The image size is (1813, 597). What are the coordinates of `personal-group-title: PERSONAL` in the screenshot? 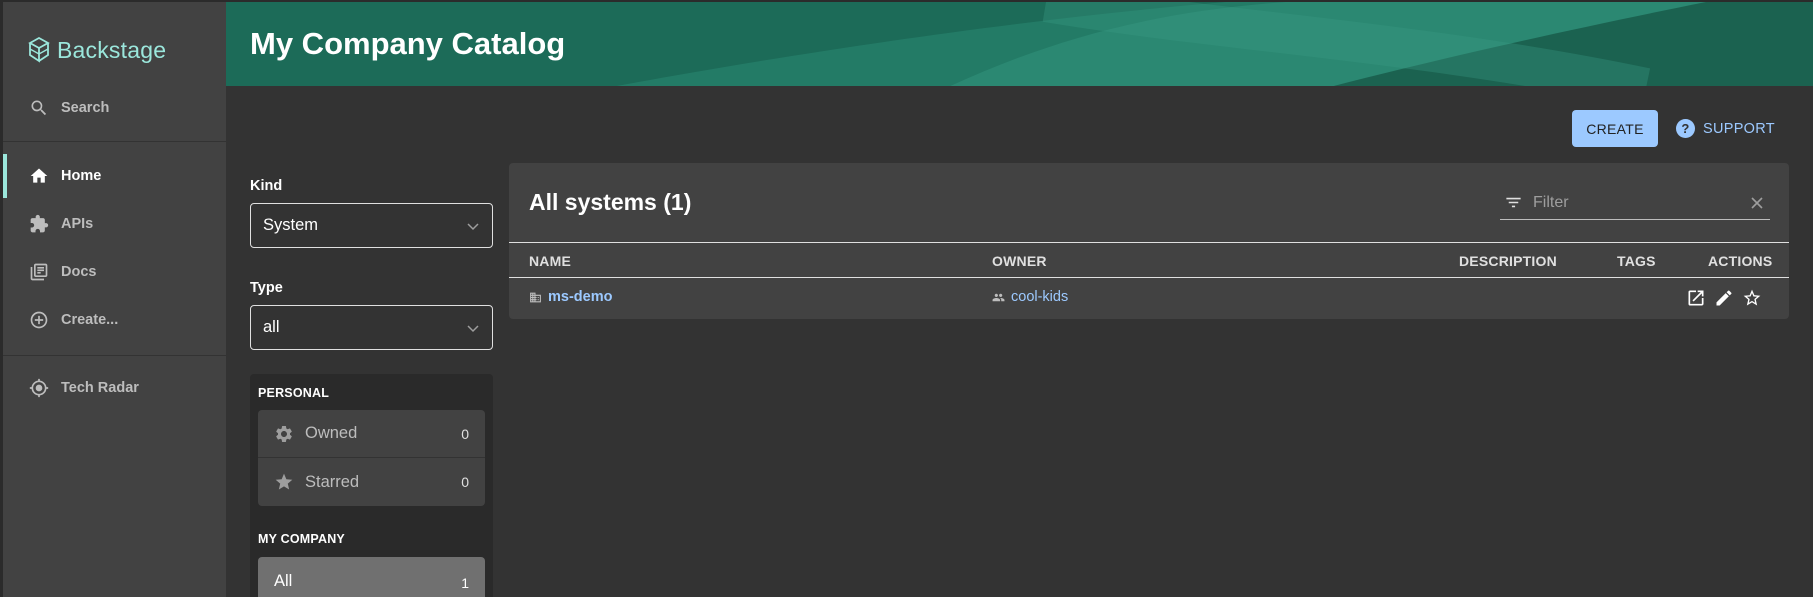 It's located at (294, 393).